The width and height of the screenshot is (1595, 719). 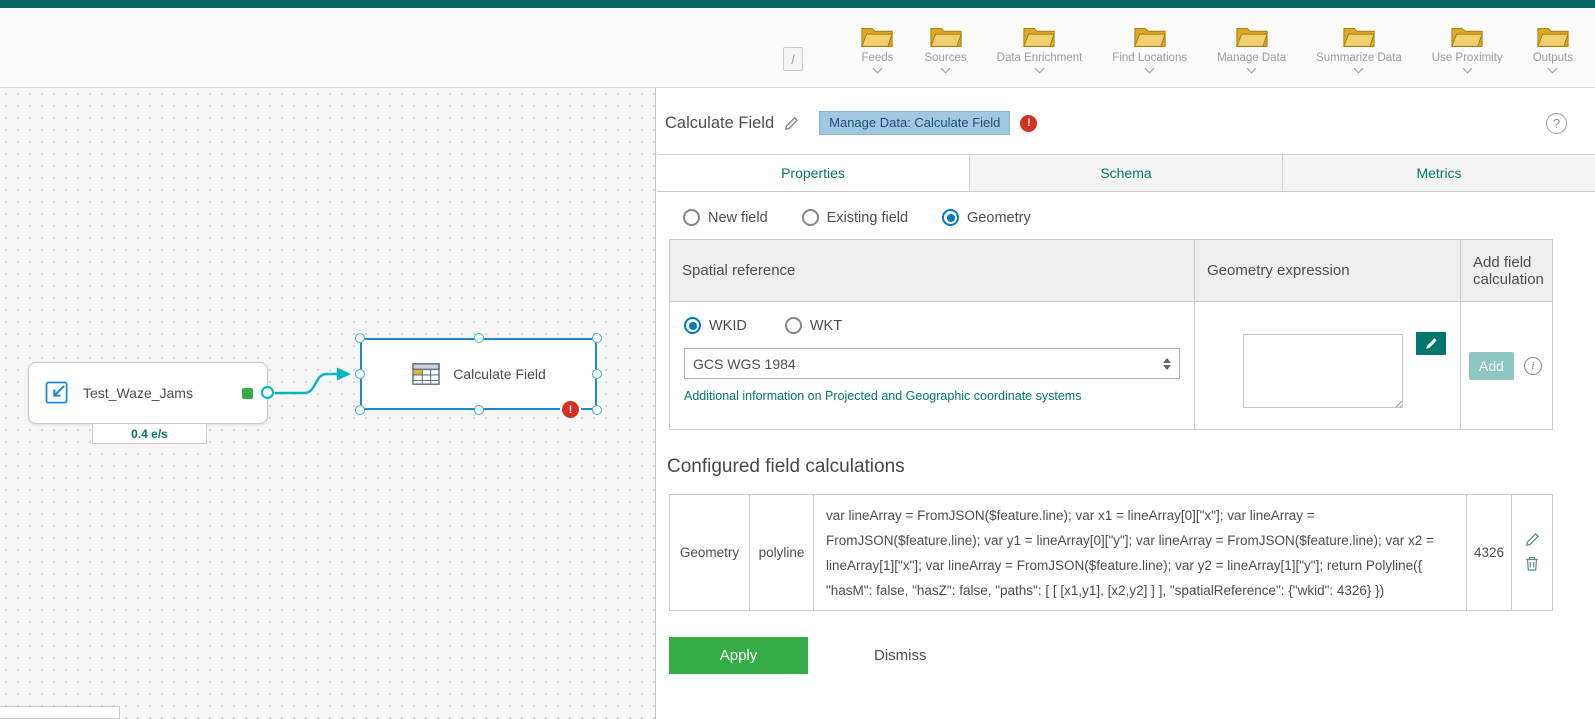 I want to click on delete-calculation-button, so click(x=1532, y=565).